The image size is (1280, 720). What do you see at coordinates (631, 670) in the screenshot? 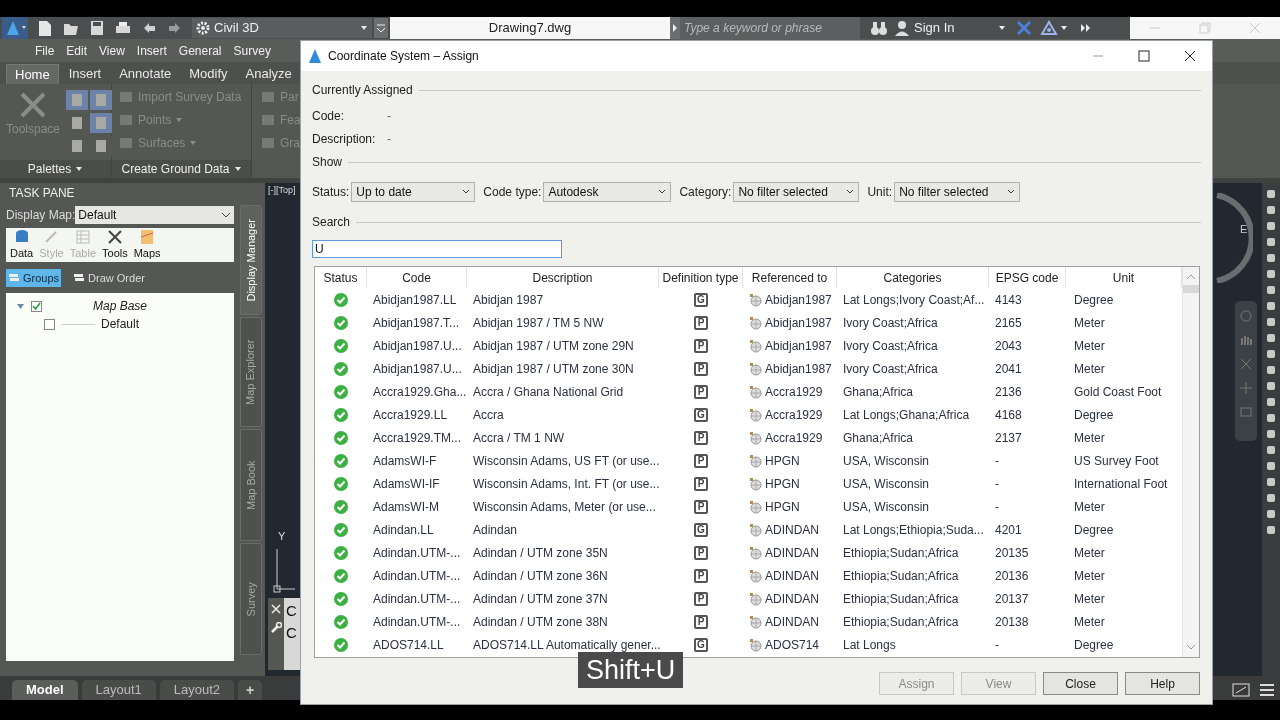
I see `keystroke-overlay: Shift+U` at bounding box center [631, 670].